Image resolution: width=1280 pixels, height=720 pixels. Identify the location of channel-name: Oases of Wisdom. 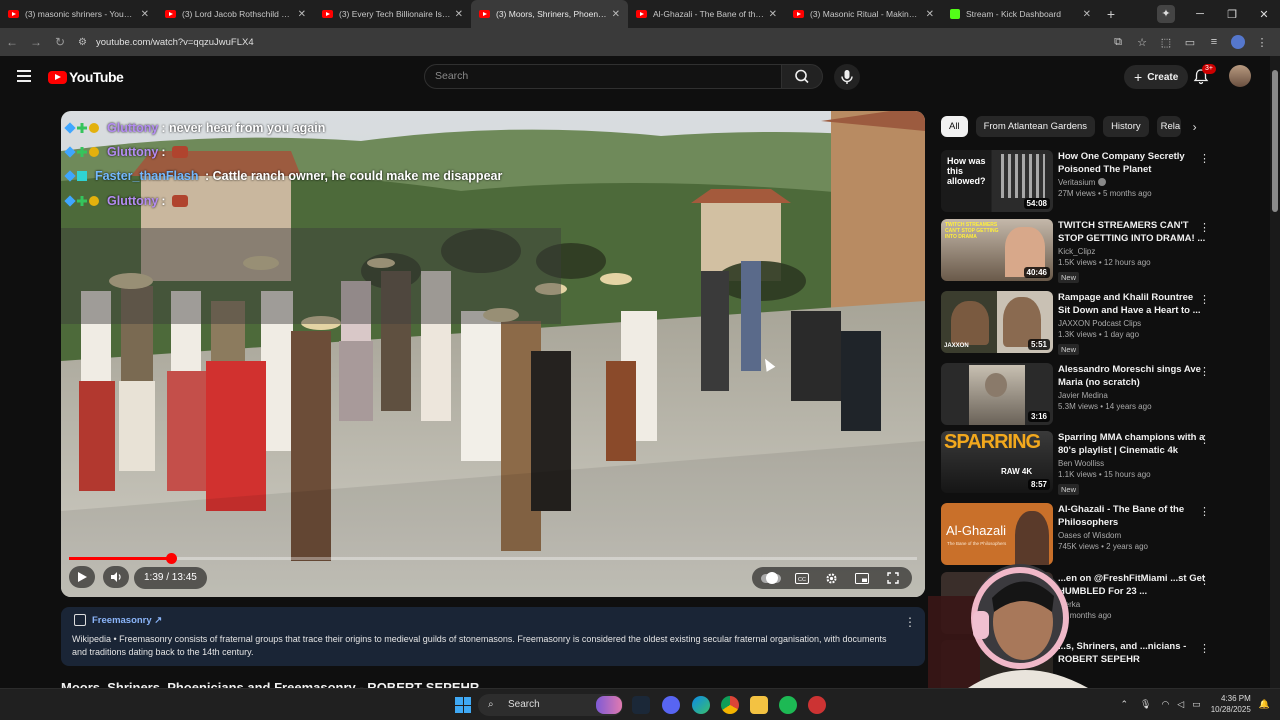
(1132, 535).